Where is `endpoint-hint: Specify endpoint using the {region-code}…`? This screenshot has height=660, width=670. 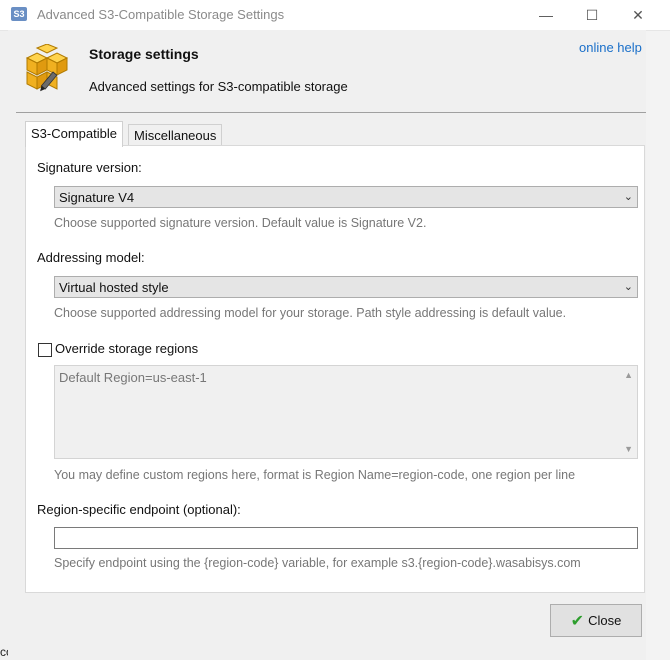
endpoint-hint: Specify endpoint using the {region-code}… is located at coordinates (317, 563).